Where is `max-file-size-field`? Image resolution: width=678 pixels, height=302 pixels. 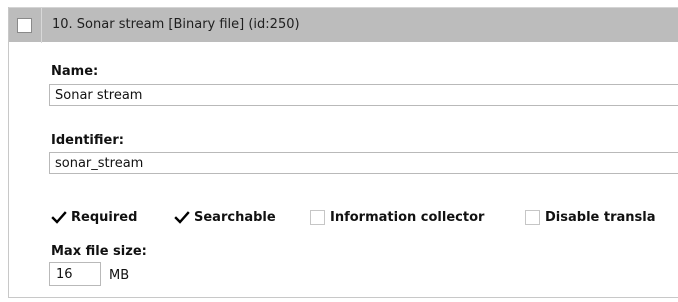
max-file-size-field is located at coordinates (75, 274).